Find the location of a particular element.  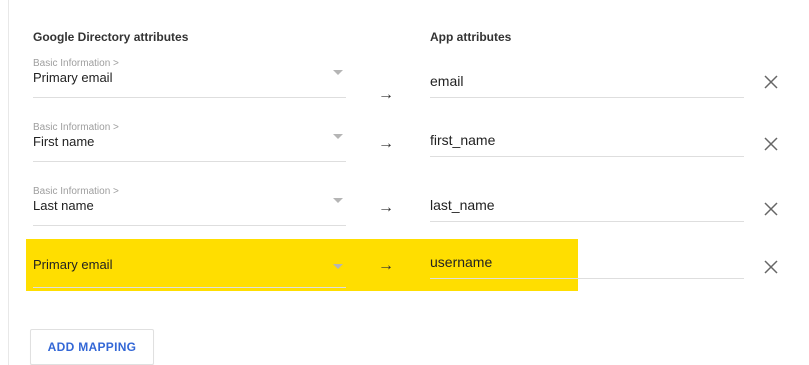

mapping-row-highlighted: Primary email → username is located at coordinates (404, 268).